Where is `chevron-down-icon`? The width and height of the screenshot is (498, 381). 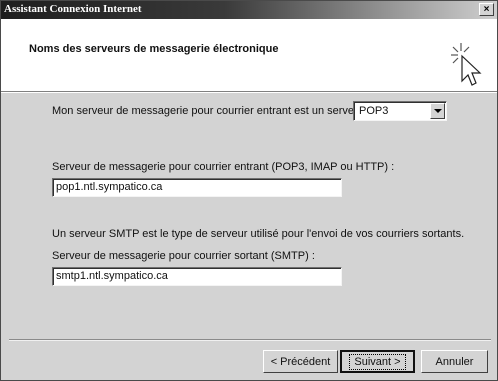 chevron-down-icon is located at coordinates (437, 111).